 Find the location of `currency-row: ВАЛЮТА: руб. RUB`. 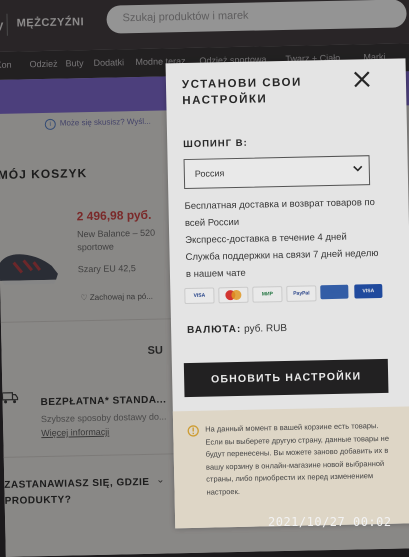

currency-row: ВАЛЮТА: руб. RUB is located at coordinates (237, 329).